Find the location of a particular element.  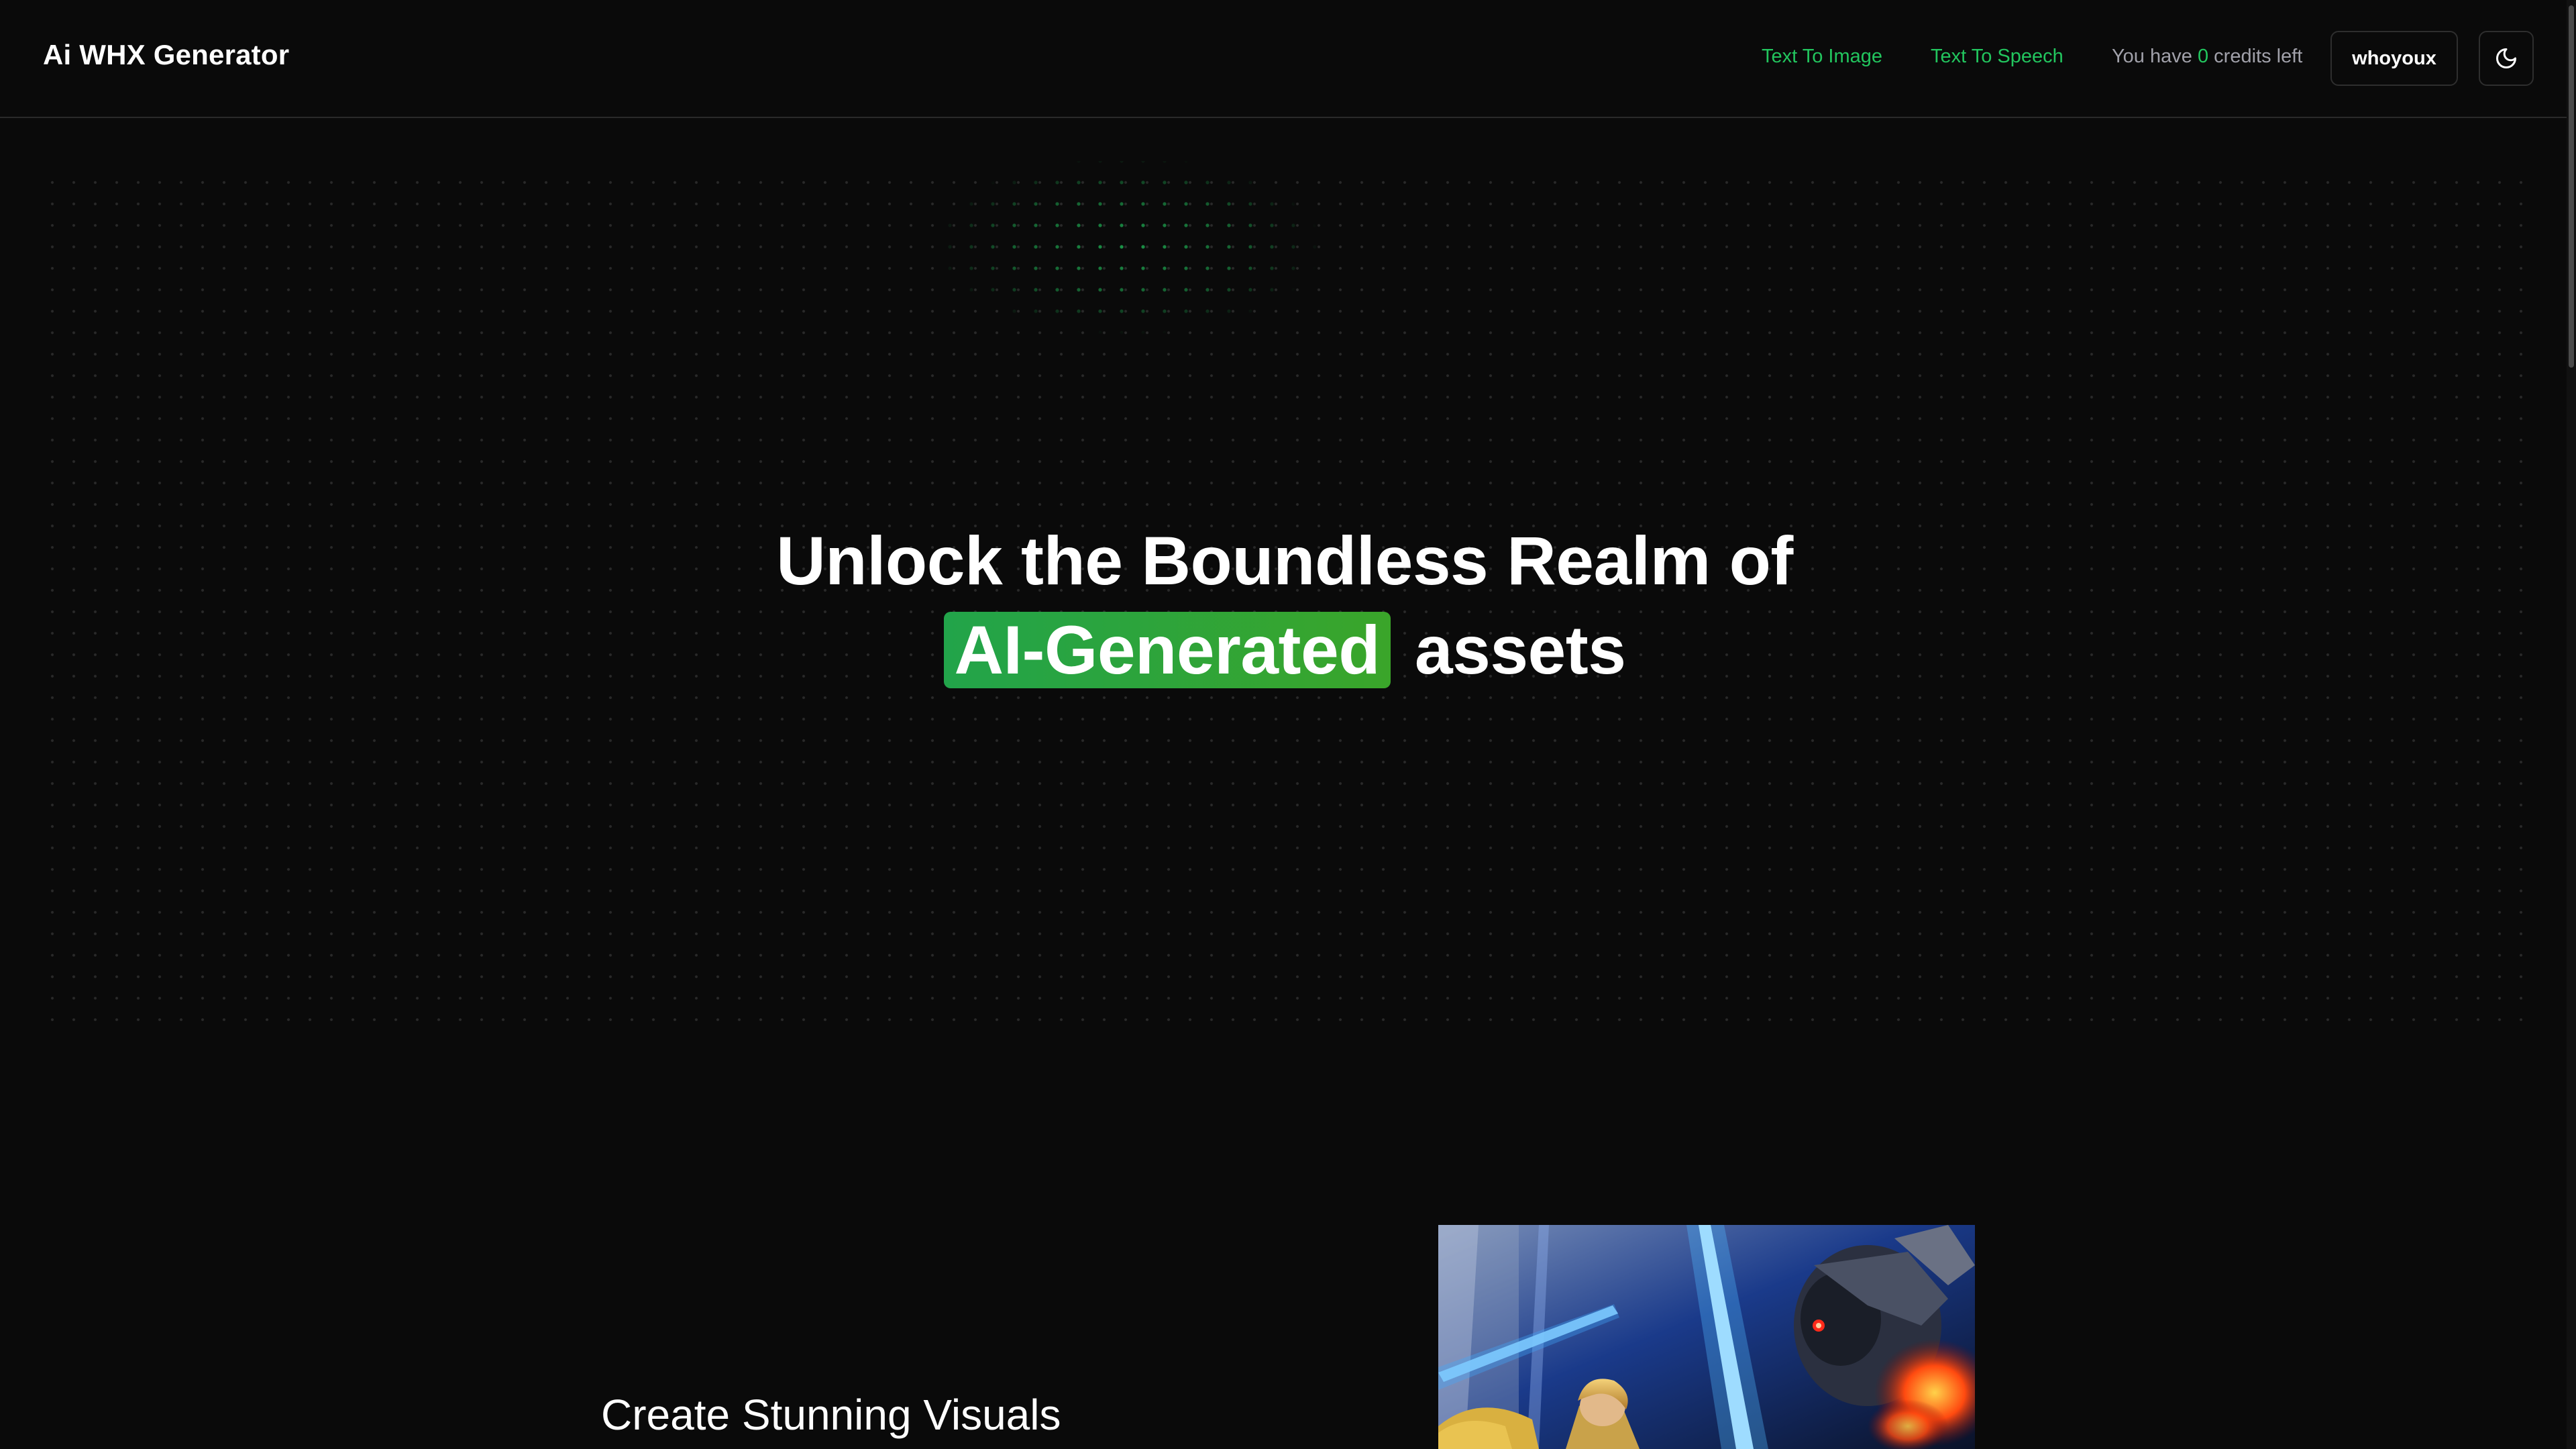

theme-toggle-button is located at coordinates (2506, 58).